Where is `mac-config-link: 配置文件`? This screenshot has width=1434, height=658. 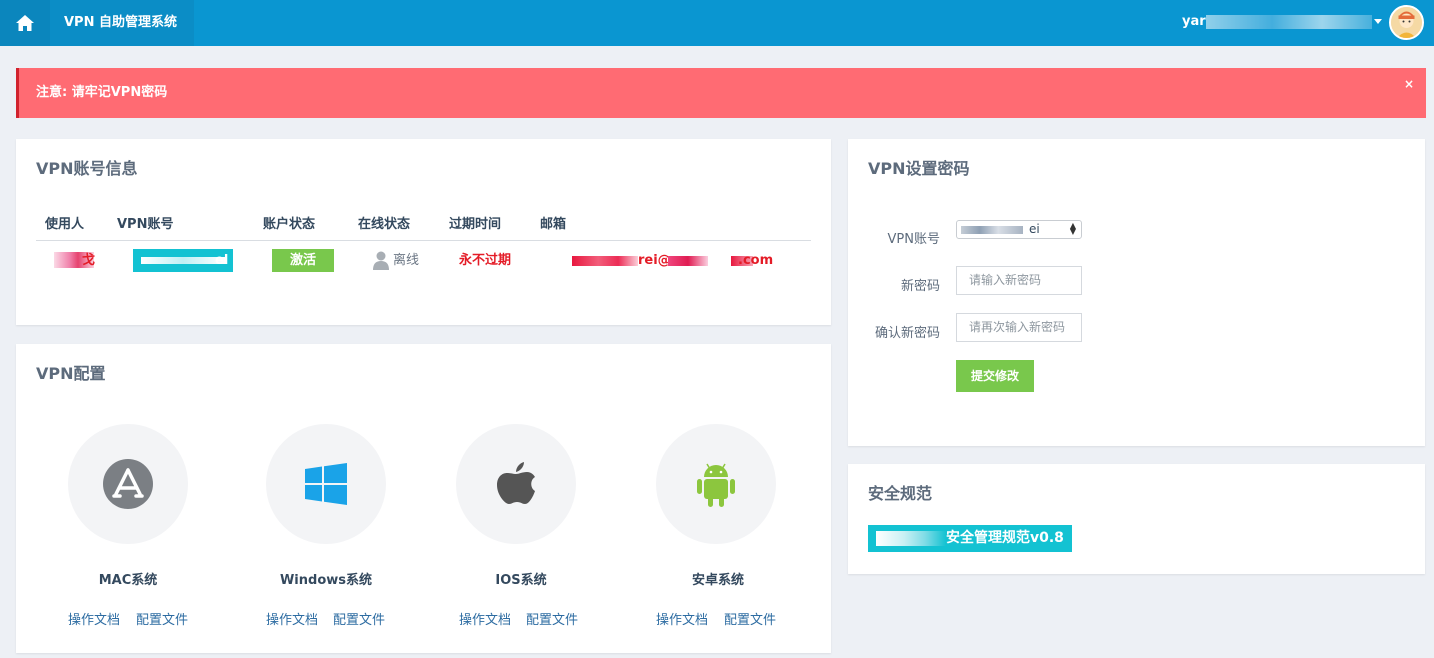
mac-config-link: 配置文件 is located at coordinates (162, 618).